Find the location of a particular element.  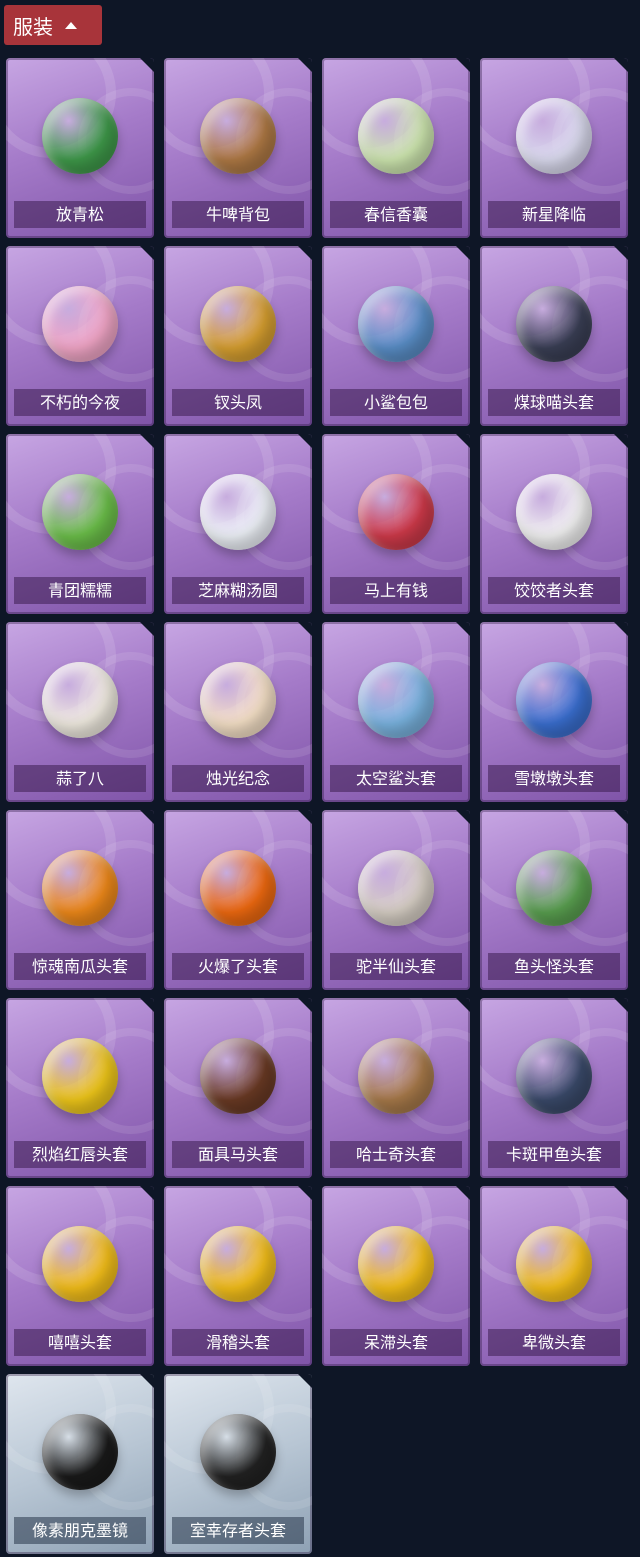

item-card: 饺饺者头套 is located at coordinates (554, 524).